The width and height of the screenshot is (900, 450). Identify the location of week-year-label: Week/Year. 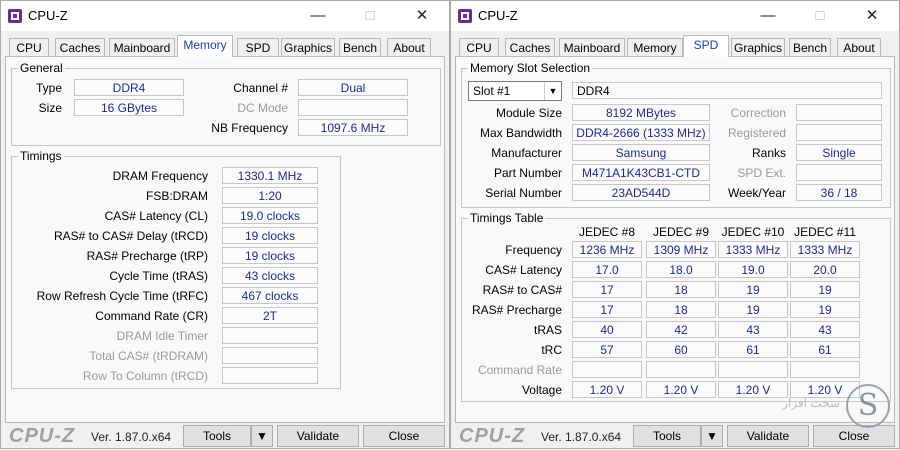
(756, 193).